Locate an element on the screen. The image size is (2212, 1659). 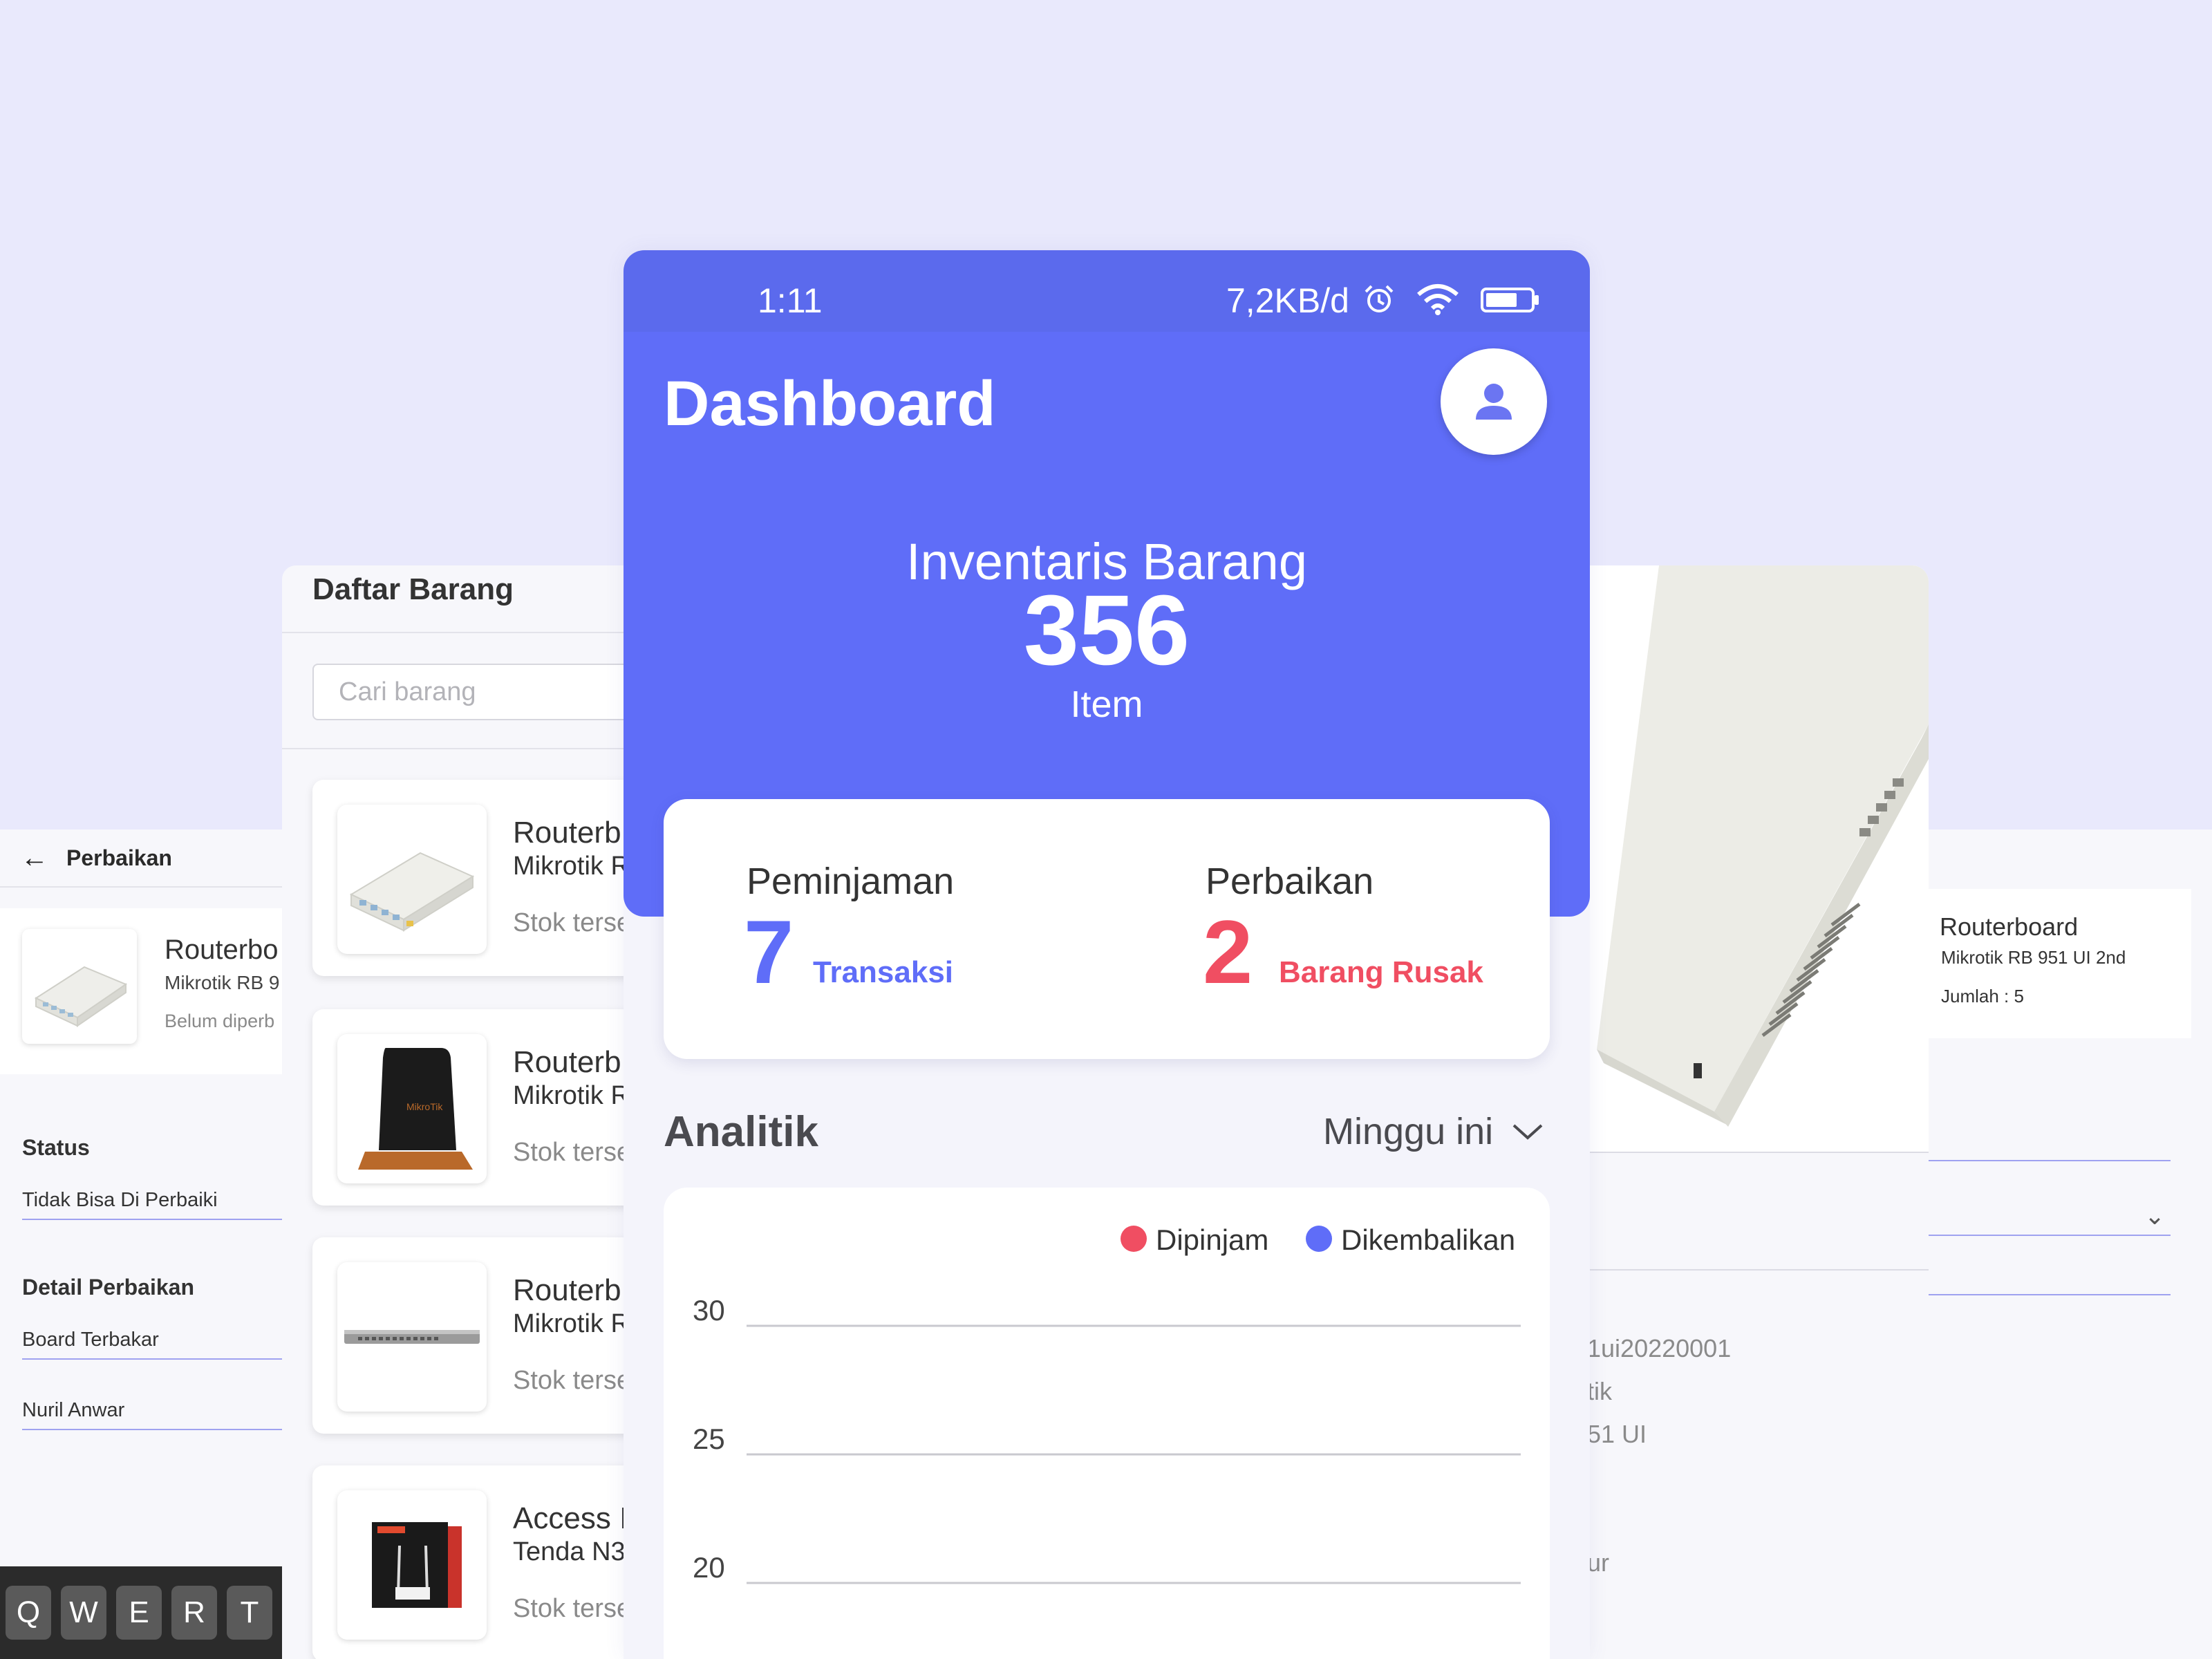
back-arrow-icon: ← is located at coordinates (34, 858).